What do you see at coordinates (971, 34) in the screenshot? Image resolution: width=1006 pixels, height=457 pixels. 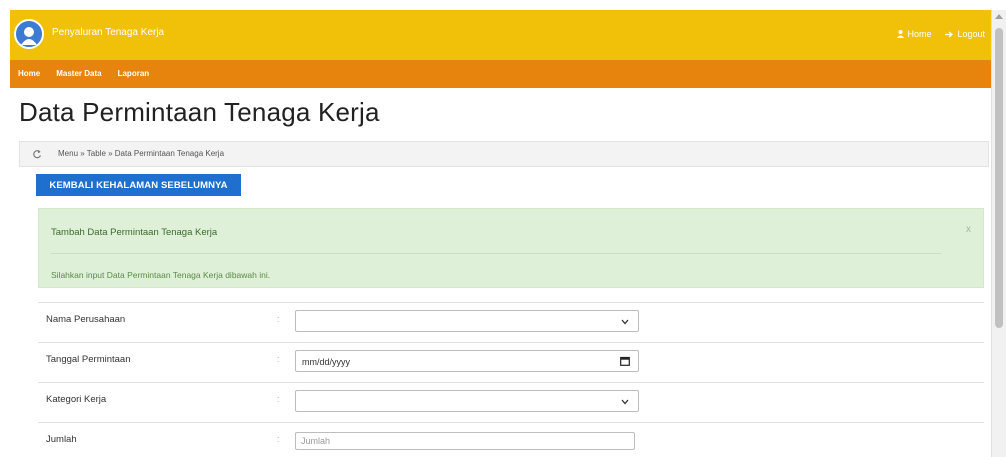 I see `logout-link-label: Logout` at bounding box center [971, 34].